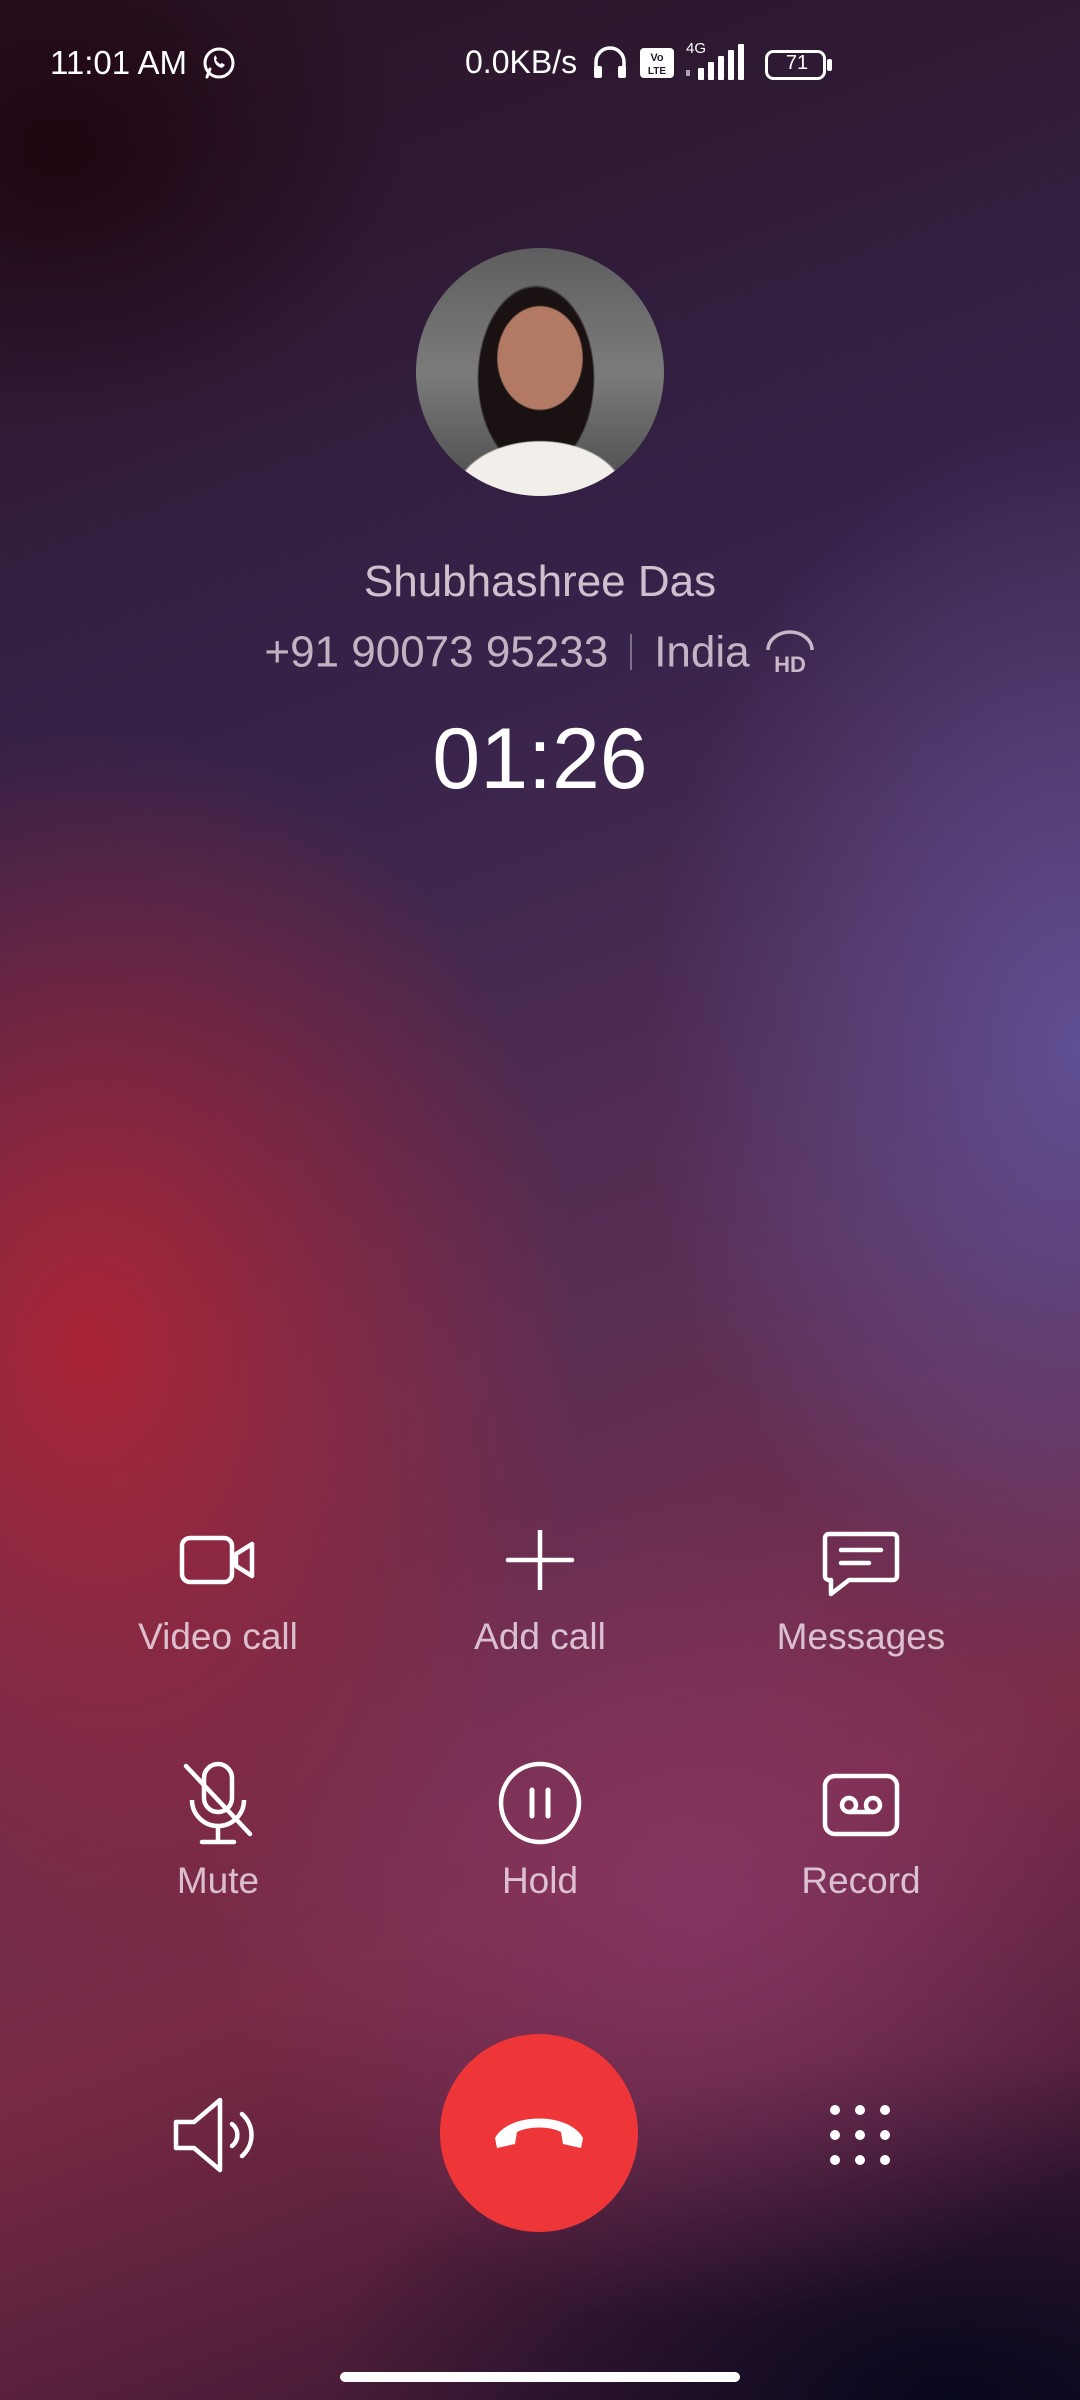 This screenshot has height=2400, width=1080. I want to click on end-call-icon, so click(539, 2133).